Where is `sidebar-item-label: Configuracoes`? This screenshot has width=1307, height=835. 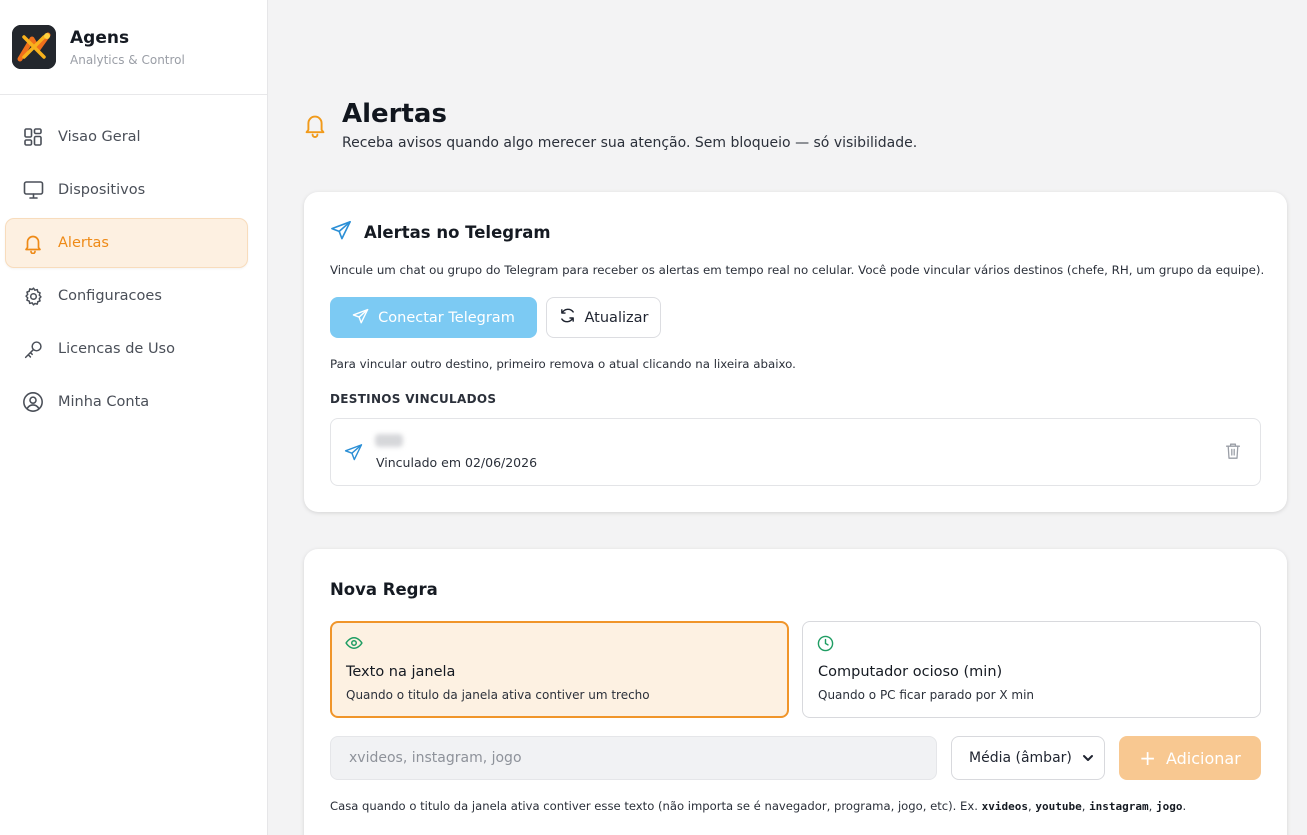 sidebar-item-label: Configuracoes is located at coordinates (110, 296).